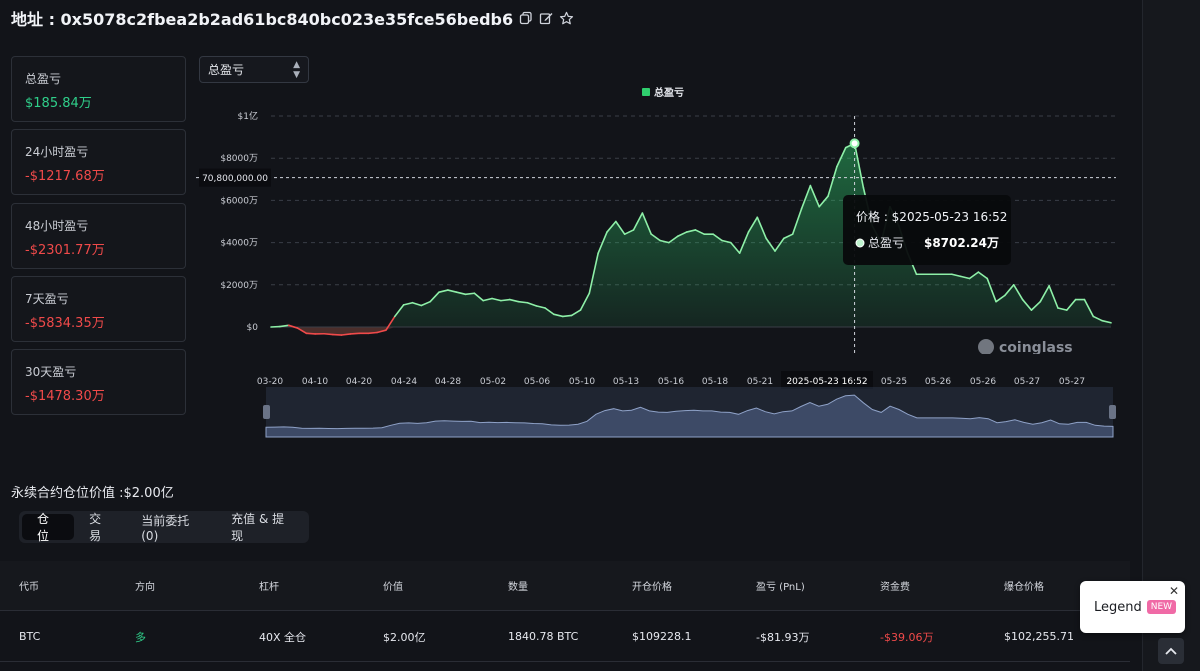  I want to click on stat-label: 48小时盈亏, so click(57, 226).